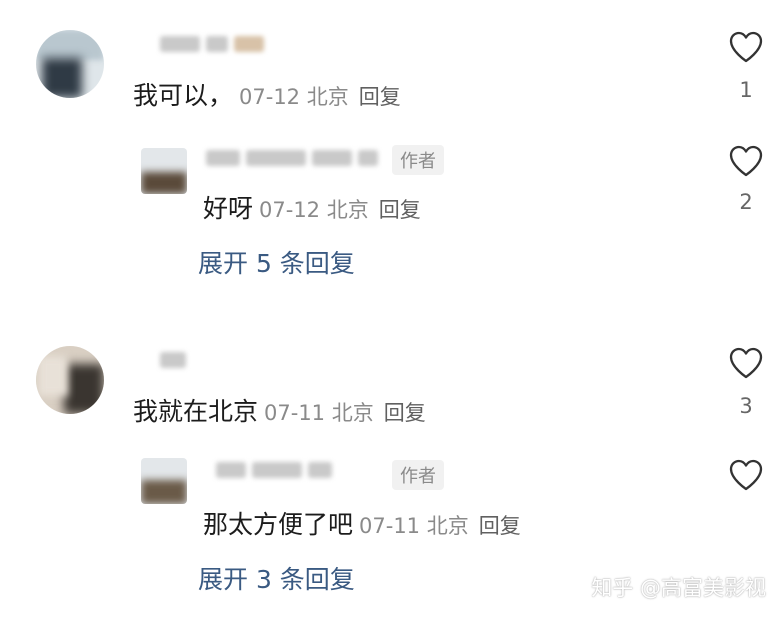 The height and width of the screenshot is (620, 784). I want to click on expand-replies-button: 展开 3 条回复, so click(276, 578).